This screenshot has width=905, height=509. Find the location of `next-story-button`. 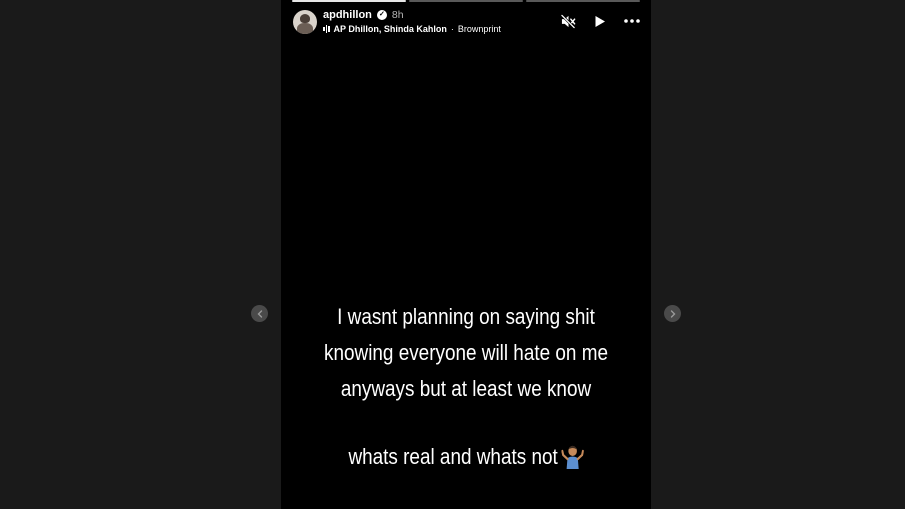

next-story-button is located at coordinates (672, 313).